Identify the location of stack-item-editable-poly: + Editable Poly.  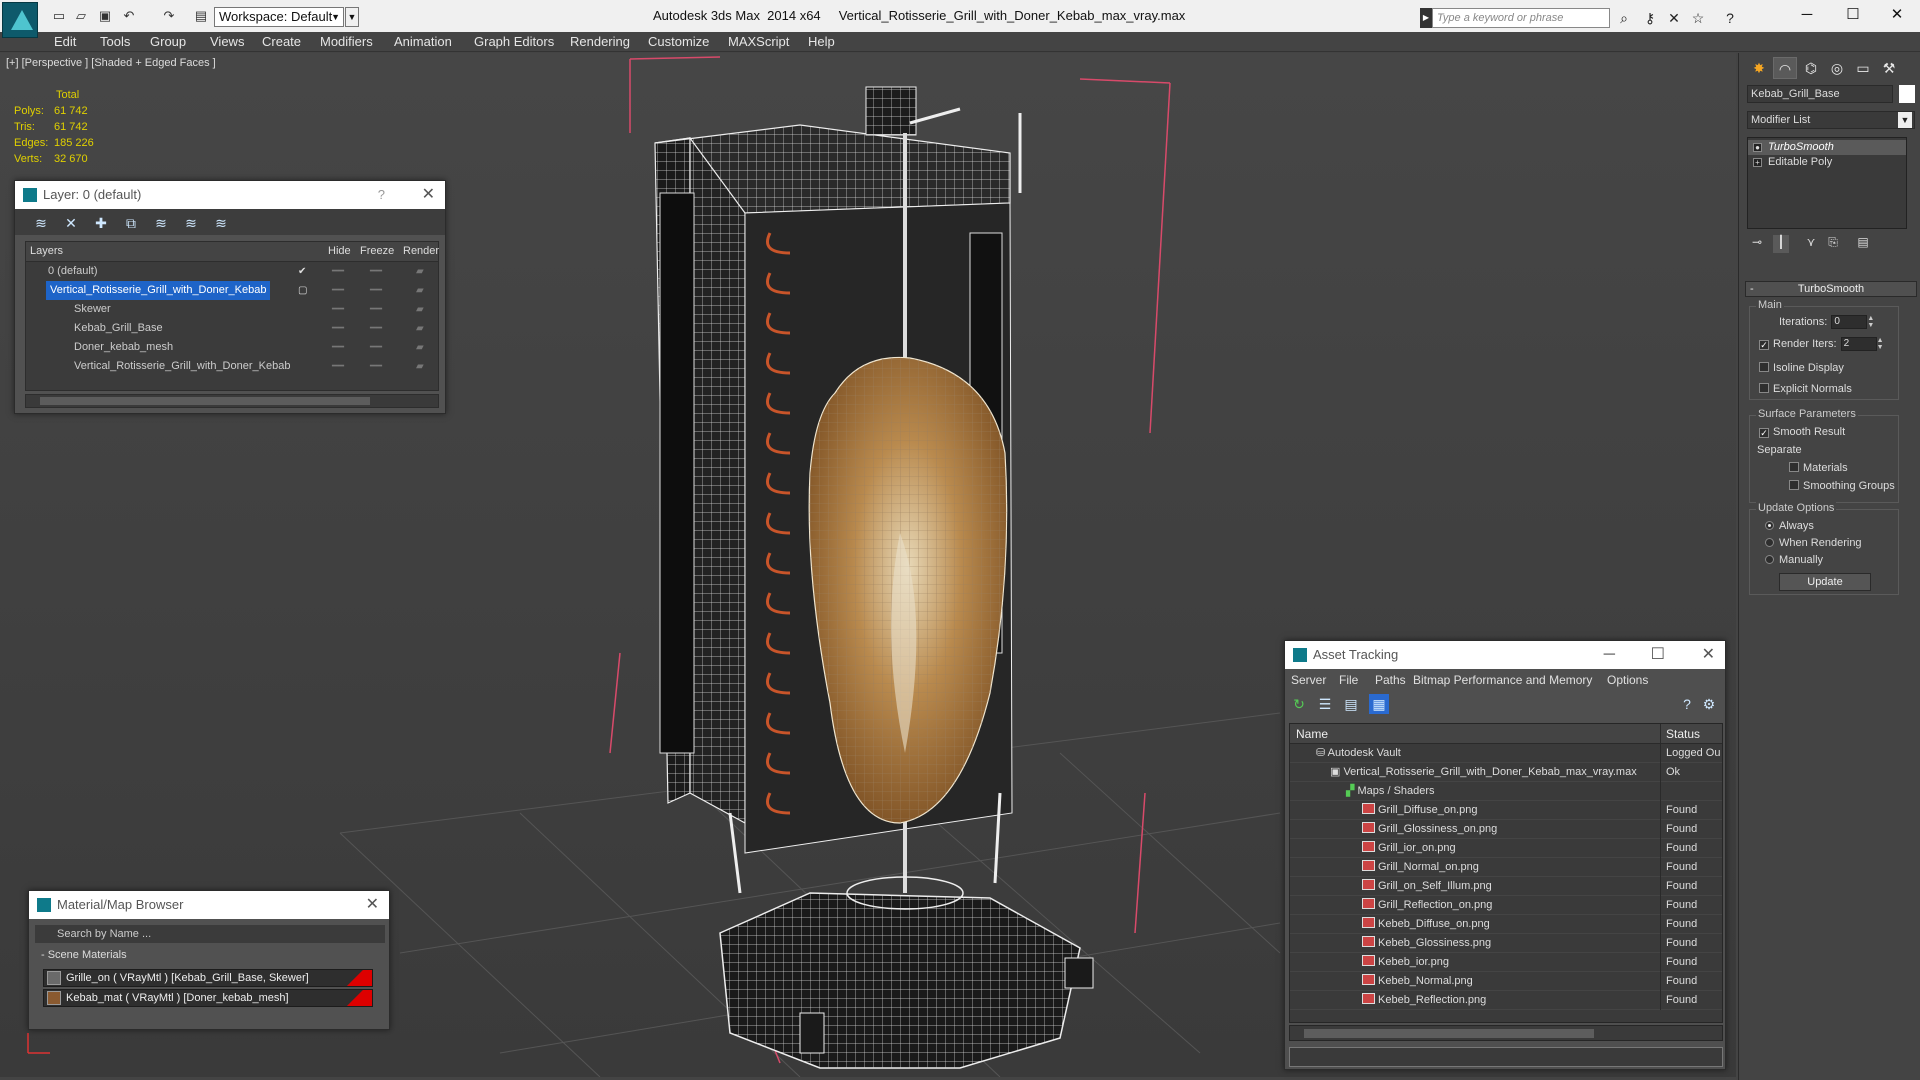
(1827, 162).